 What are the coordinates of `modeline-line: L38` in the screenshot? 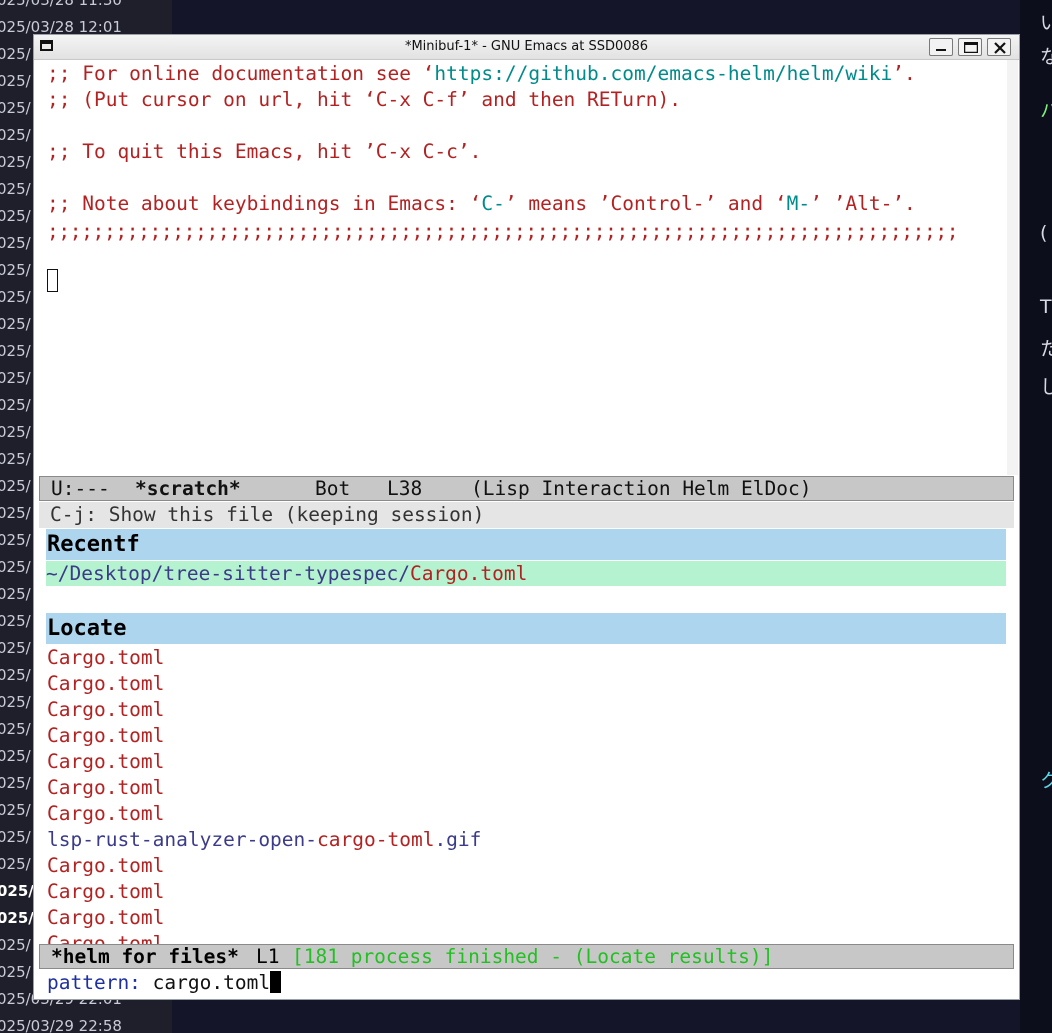 It's located at (405, 488).